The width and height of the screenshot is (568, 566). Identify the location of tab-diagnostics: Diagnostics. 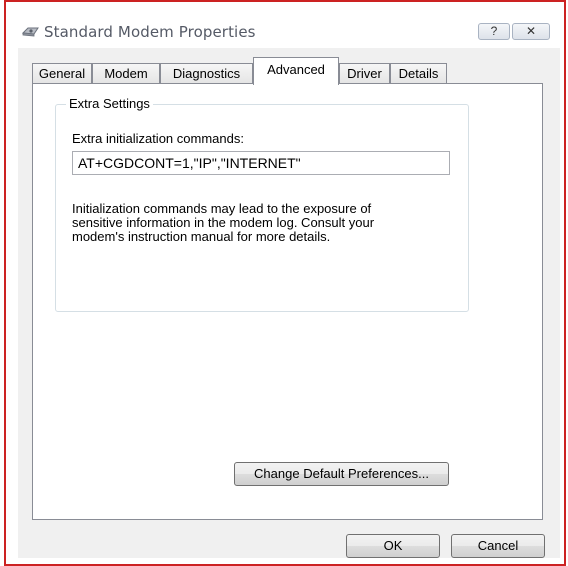
(206, 73).